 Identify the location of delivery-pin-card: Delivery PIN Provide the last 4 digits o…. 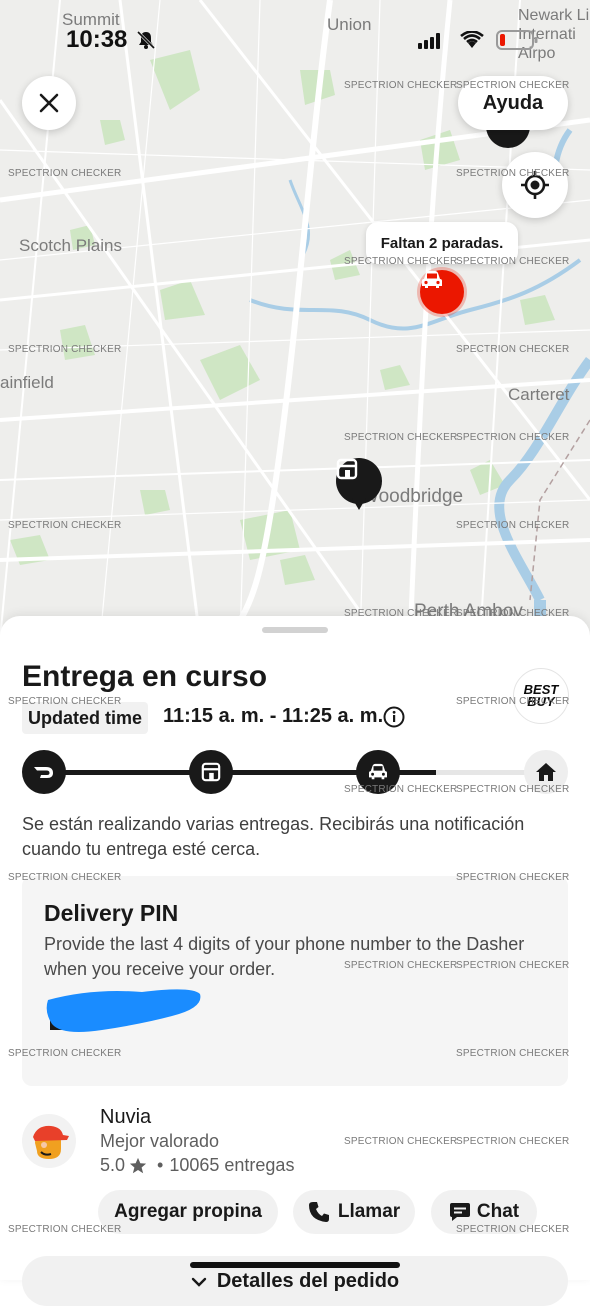
(295, 981).